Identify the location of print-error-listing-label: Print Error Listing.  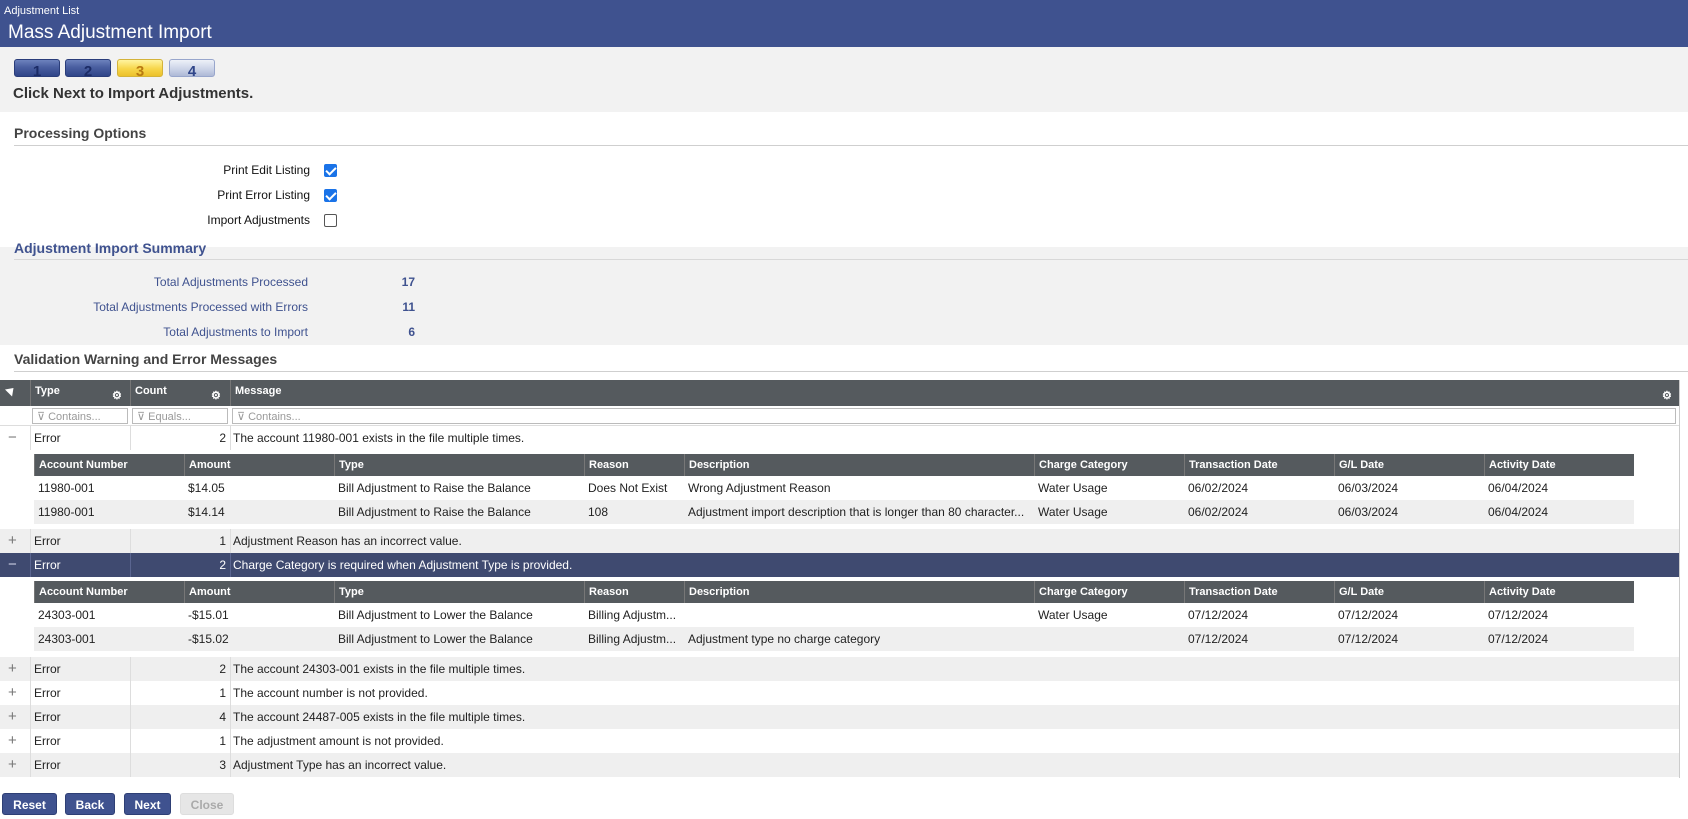
(263, 195).